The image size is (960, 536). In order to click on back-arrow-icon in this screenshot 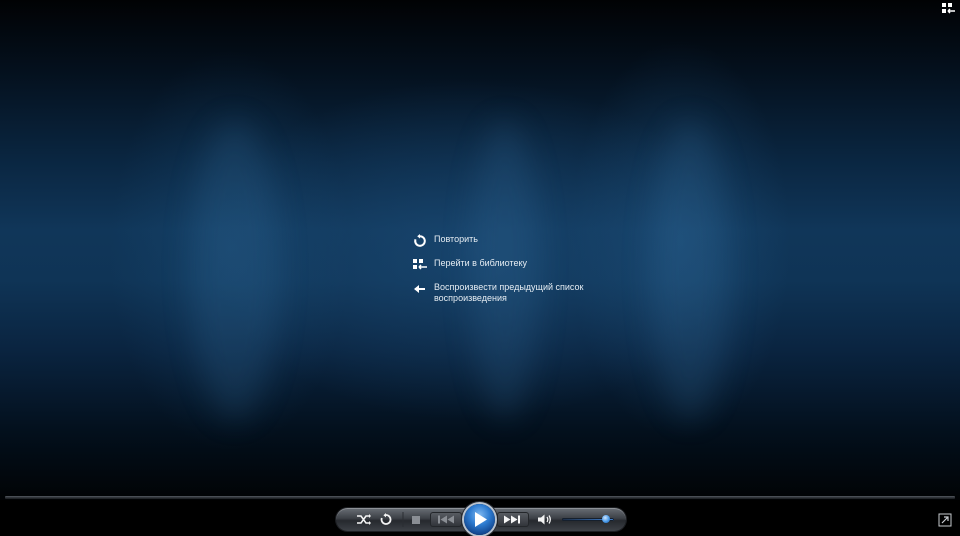, I will do `click(420, 289)`.